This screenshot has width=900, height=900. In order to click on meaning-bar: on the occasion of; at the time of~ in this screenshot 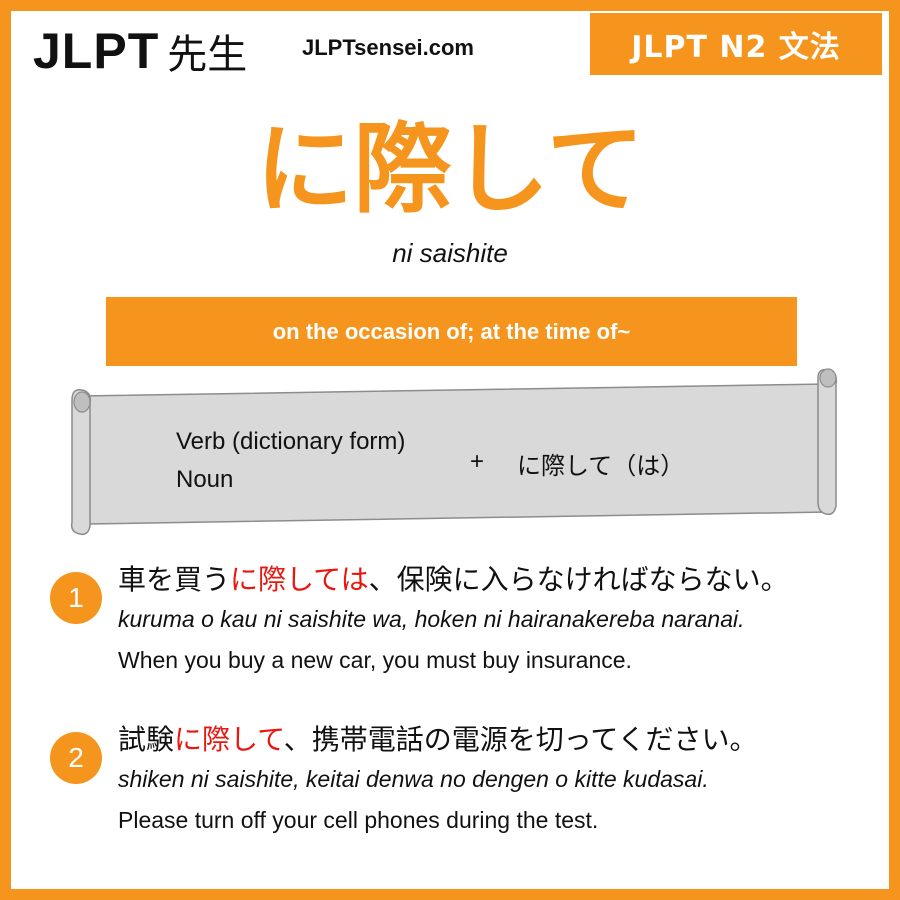, I will do `click(451, 331)`.